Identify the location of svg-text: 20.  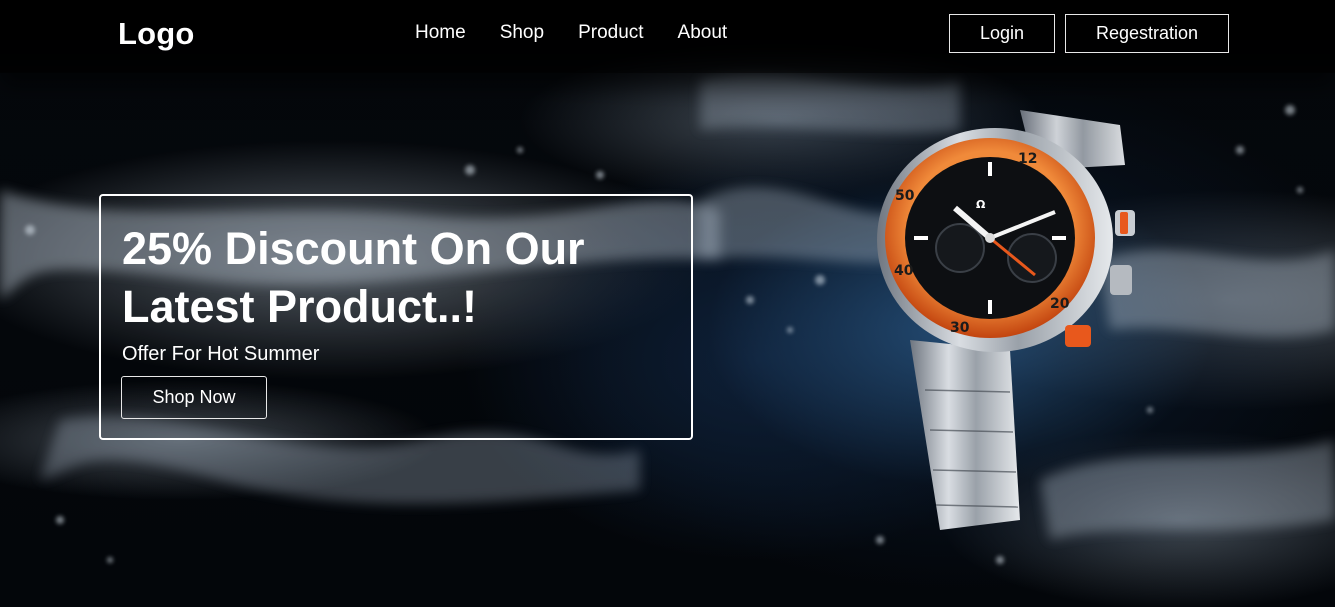
(1060, 304).